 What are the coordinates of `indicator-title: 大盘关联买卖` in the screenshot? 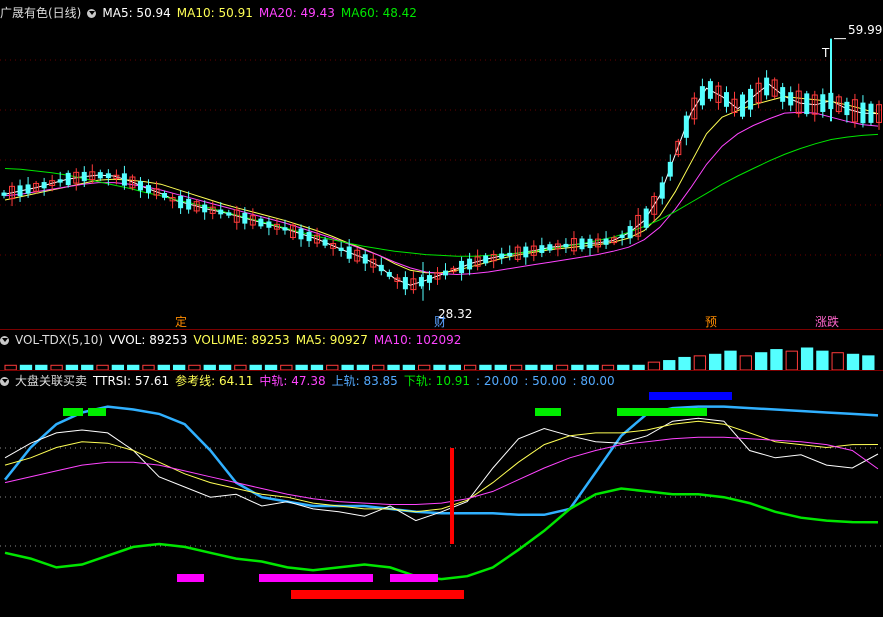 It's located at (51, 381).